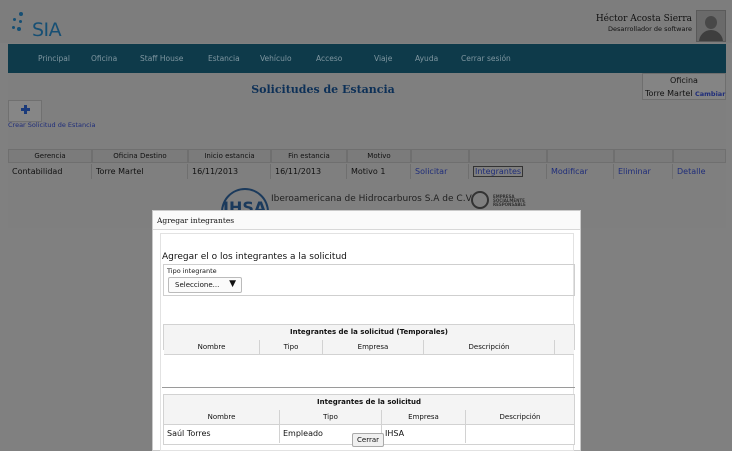 The image size is (732, 451). I want to click on dropdown-arrow-icon: ▼, so click(232, 284).